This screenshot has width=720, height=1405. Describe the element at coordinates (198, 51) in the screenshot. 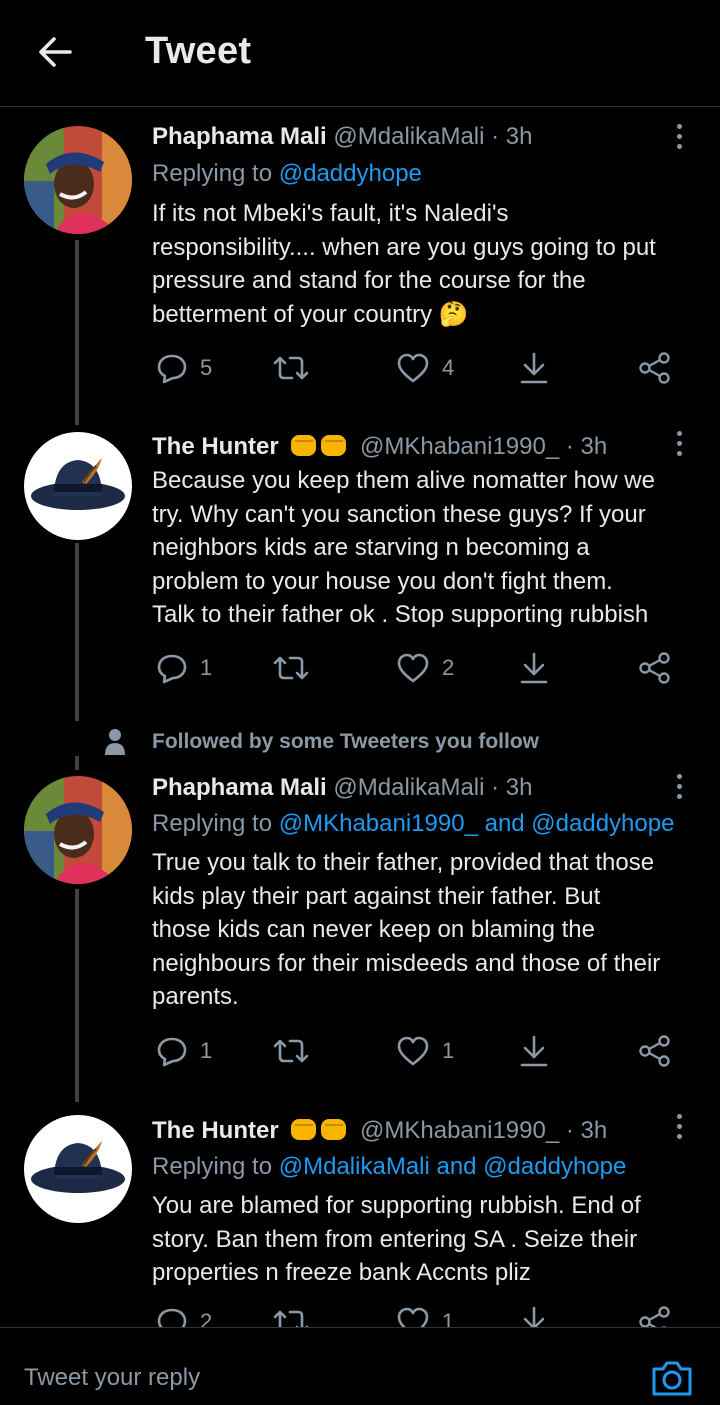

I see `page-title: Tweet` at that location.